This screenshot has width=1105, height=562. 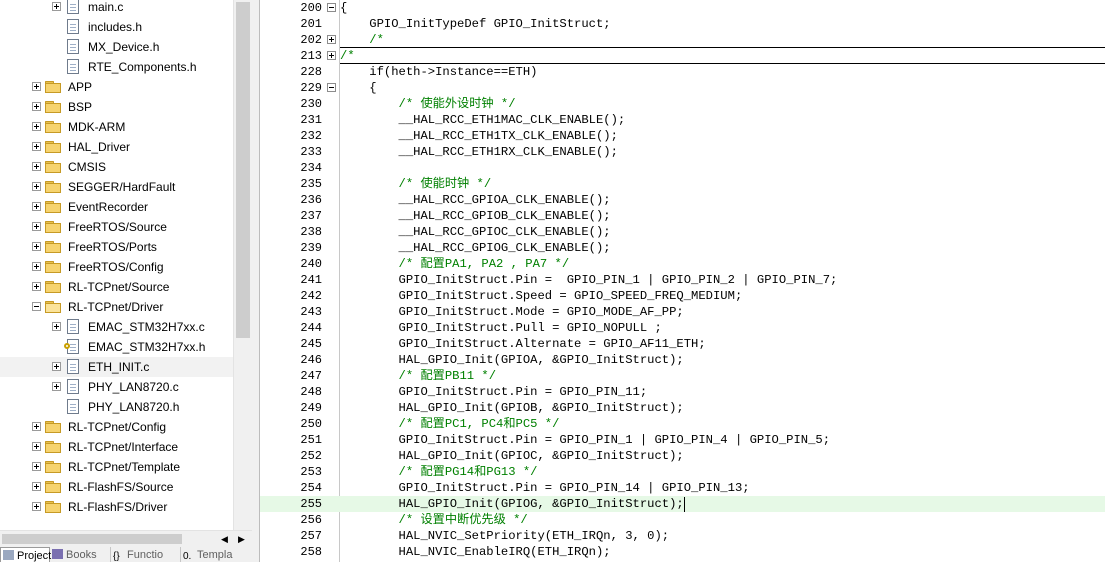 I want to click on panel-splitter, so click(x=256, y=281).